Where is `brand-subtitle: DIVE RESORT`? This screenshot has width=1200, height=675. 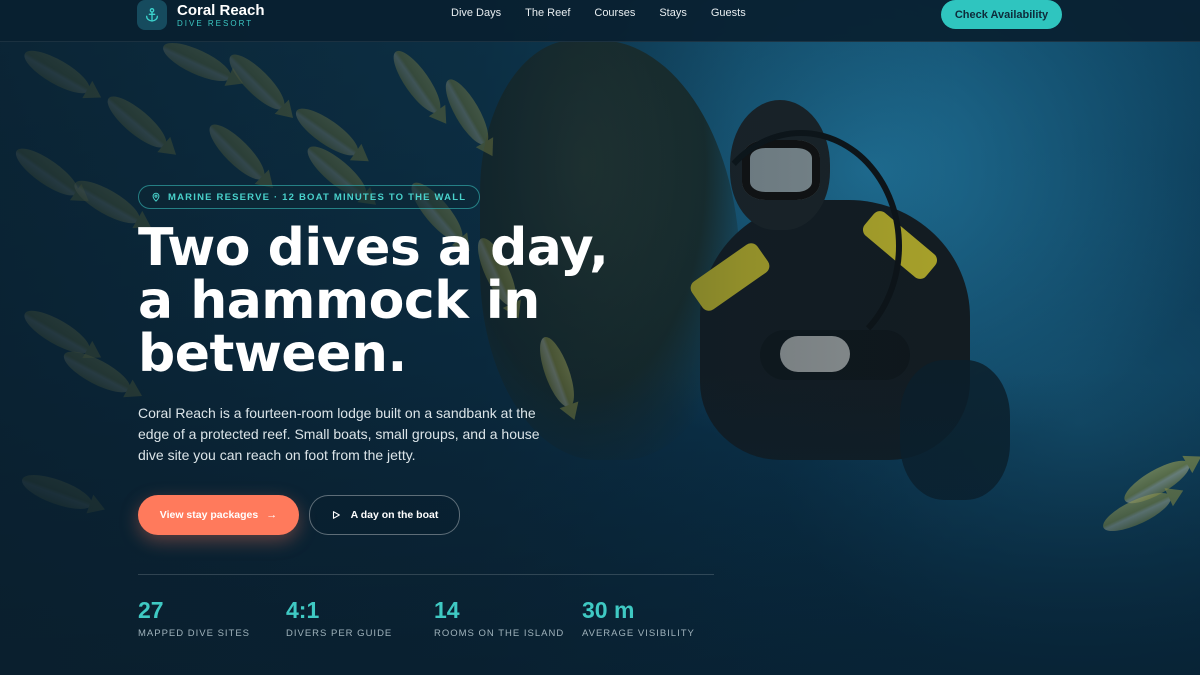 brand-subtitle: DIVE RESORT is located at coordinates (215, 23).